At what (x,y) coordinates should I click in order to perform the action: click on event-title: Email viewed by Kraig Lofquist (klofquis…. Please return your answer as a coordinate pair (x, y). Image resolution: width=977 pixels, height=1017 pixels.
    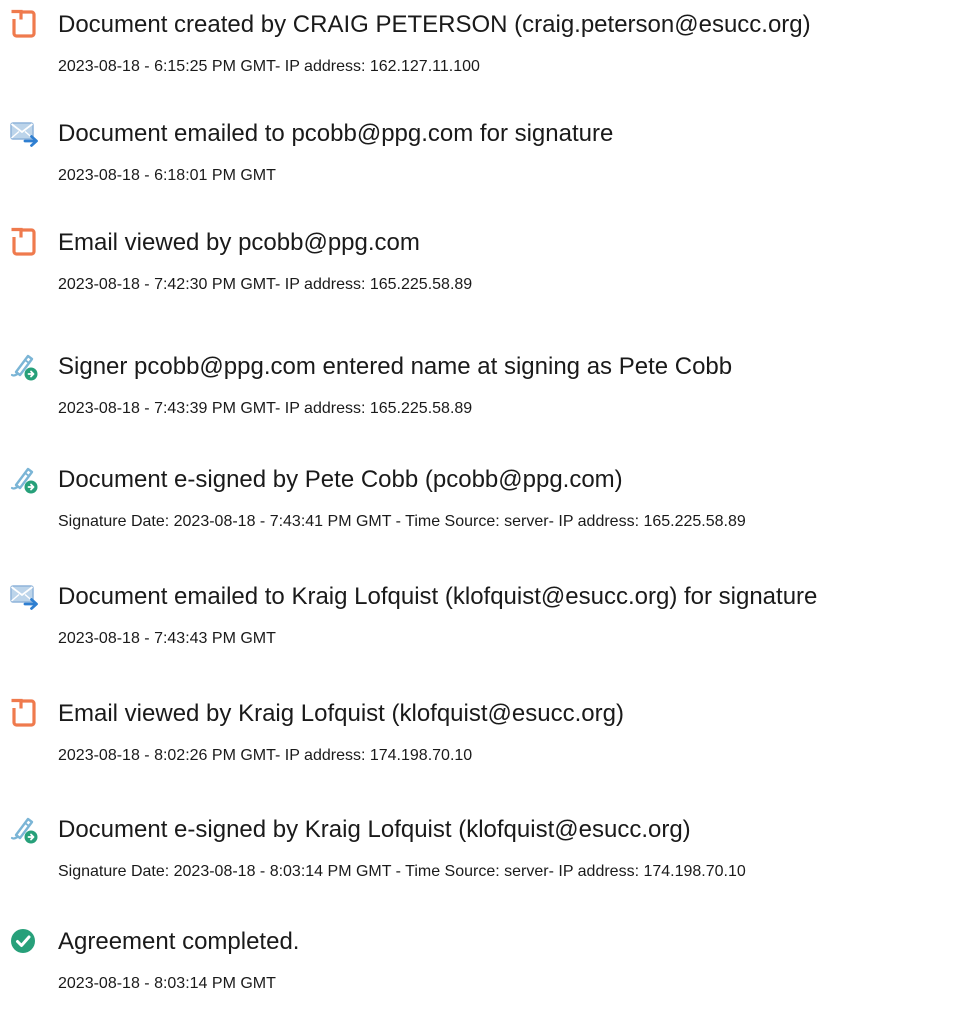
    Looking at the image, I should click on (341, 713).